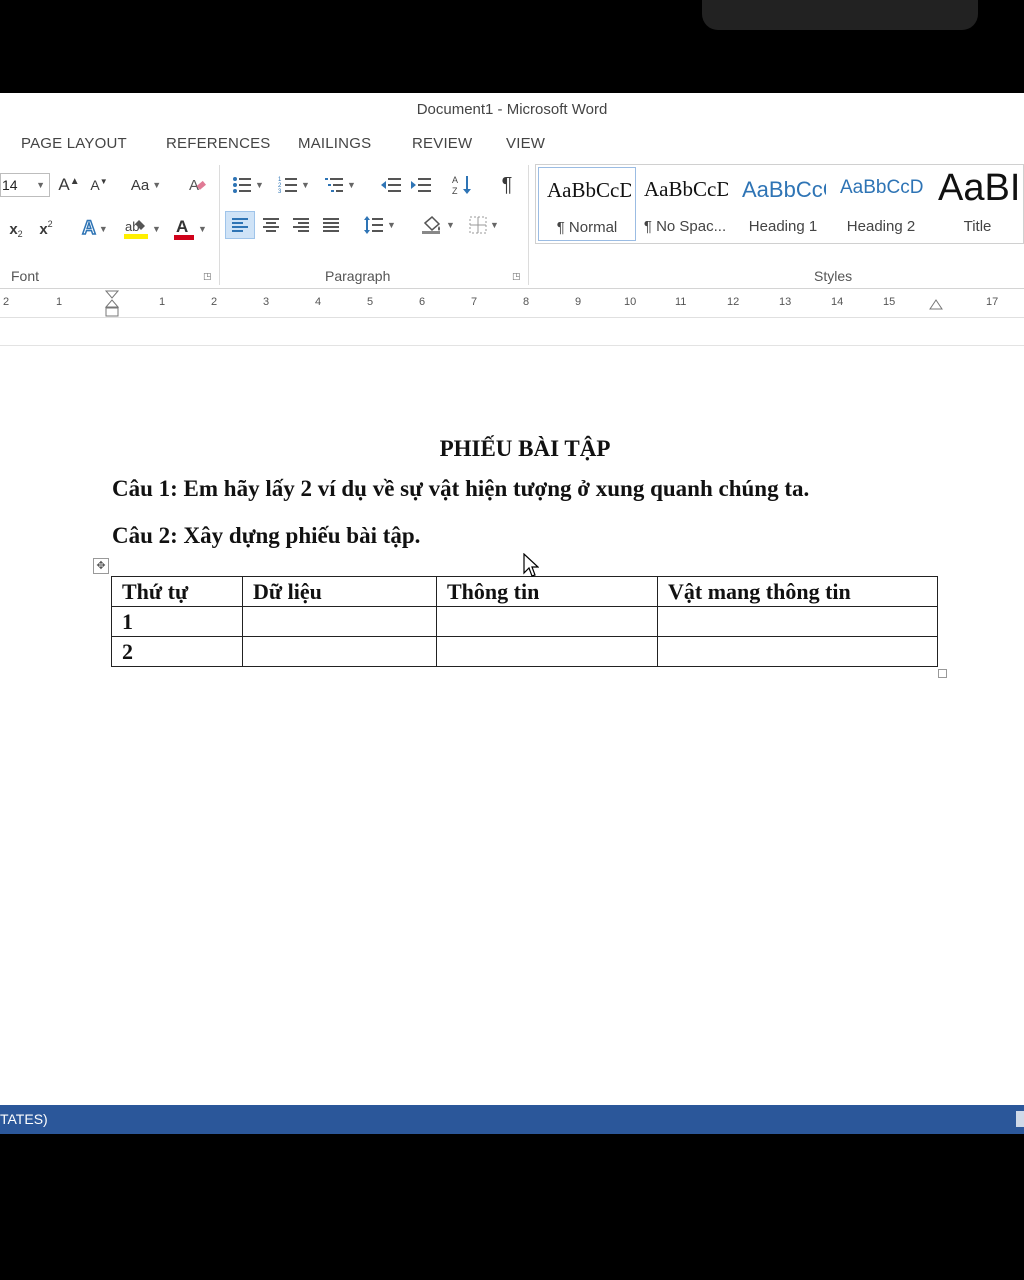  What do you see at coordinates (380, 225) in the screenshot?
I see `line-spacing-icon: ▼` at bounding box center [380, 225].